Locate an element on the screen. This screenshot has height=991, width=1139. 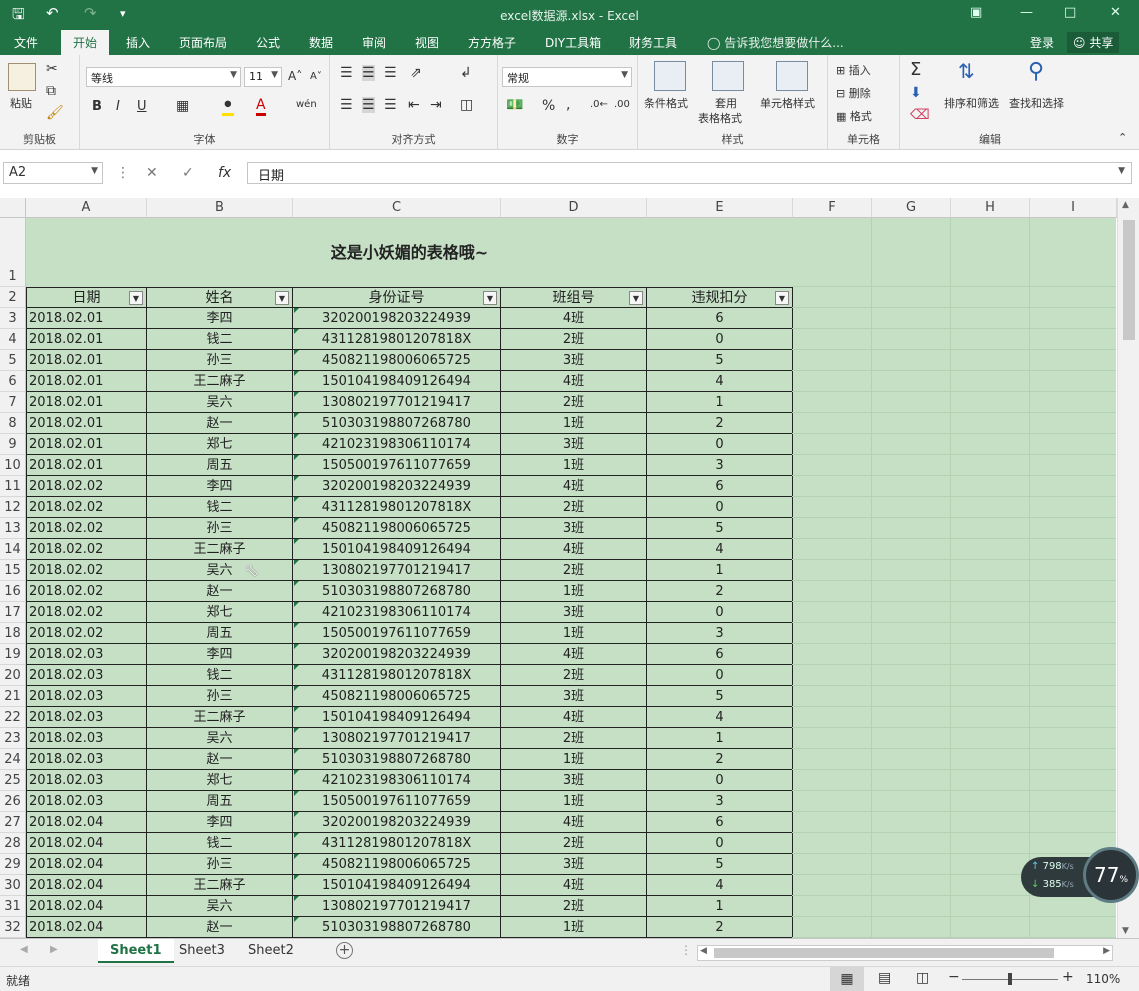
bold-button: B is located at coordinates (97, 106).